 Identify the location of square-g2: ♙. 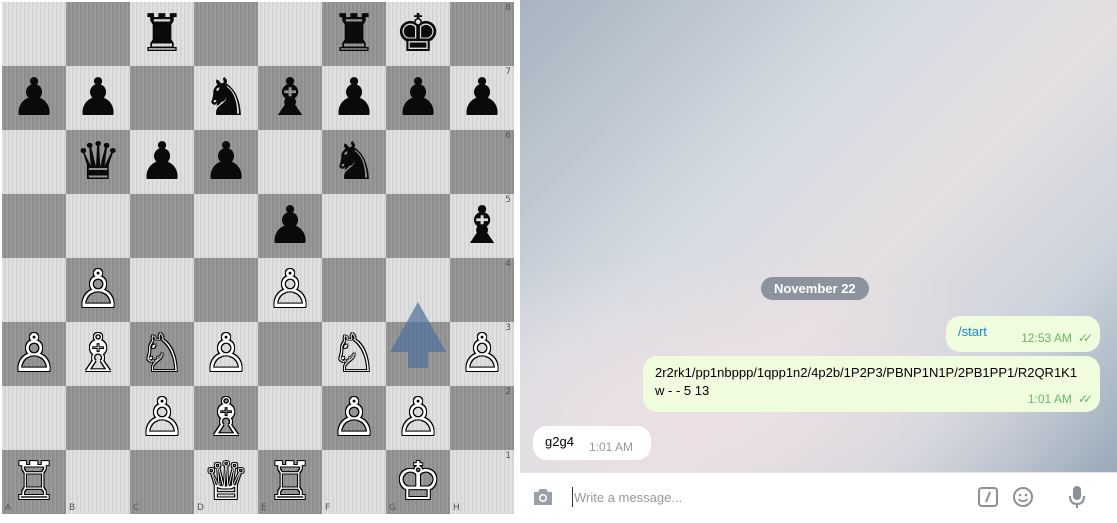
(418, 418).